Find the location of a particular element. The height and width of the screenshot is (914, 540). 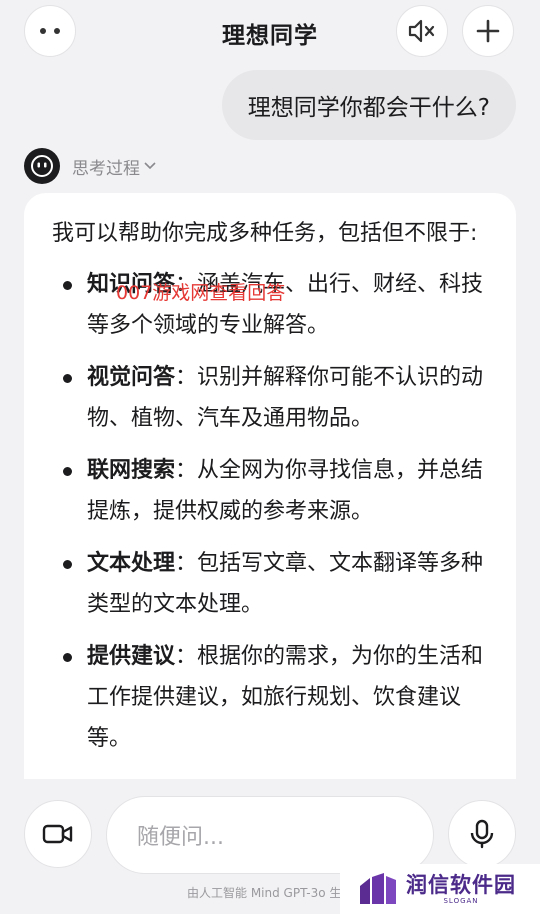

add-button is located at coordinates (488, 31).